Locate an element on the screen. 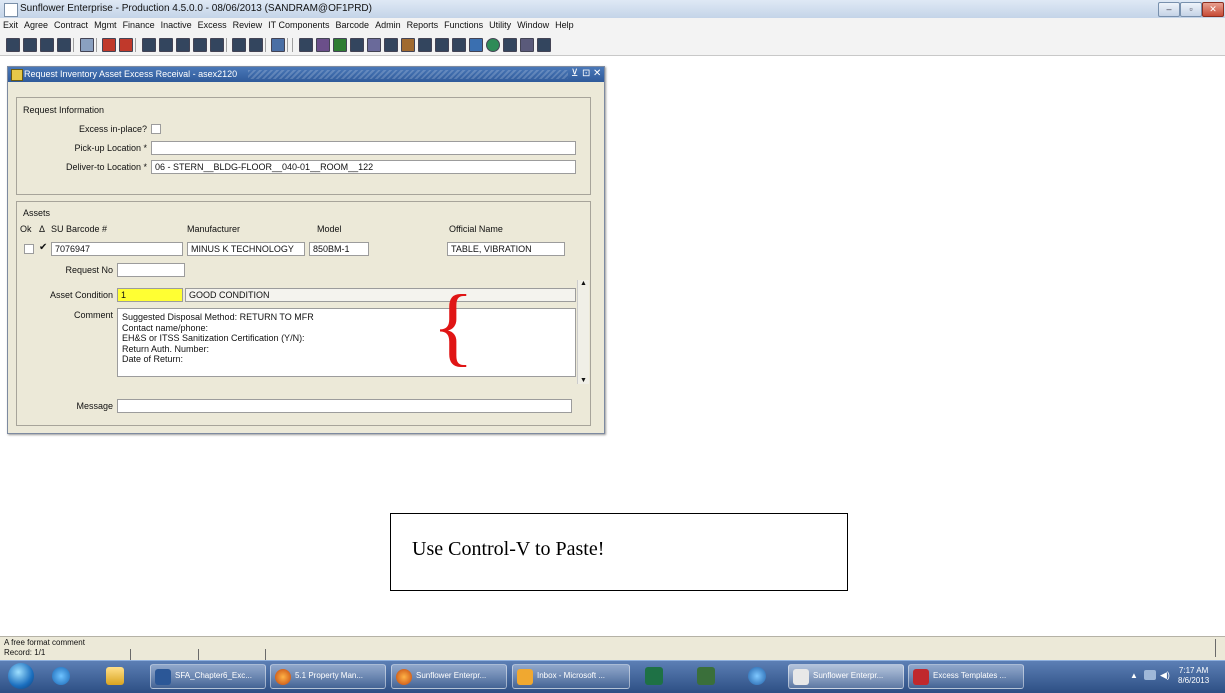 The height and width of the screenshot is (693, 1225). folder-icon is located at coordinates (115, 676).